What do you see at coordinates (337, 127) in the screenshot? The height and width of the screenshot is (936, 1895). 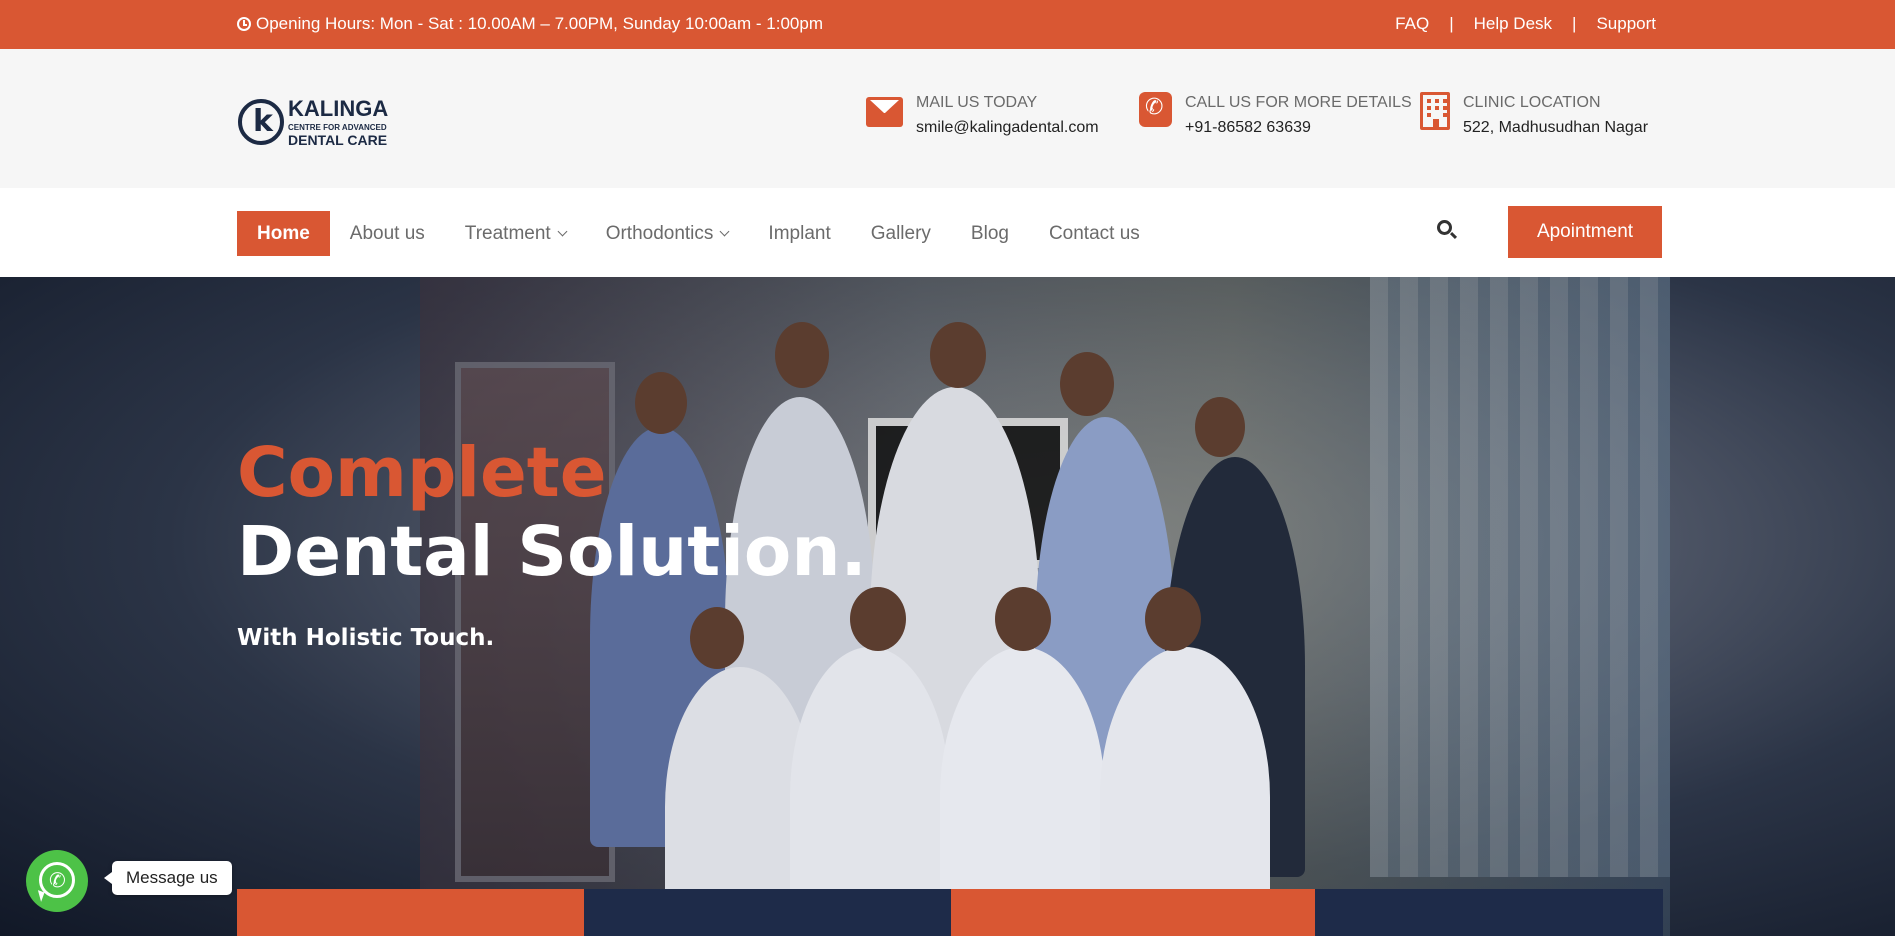 I see `logo-line-2: CENTRE FOR ADVANCED` at bounding box center [337, 127].